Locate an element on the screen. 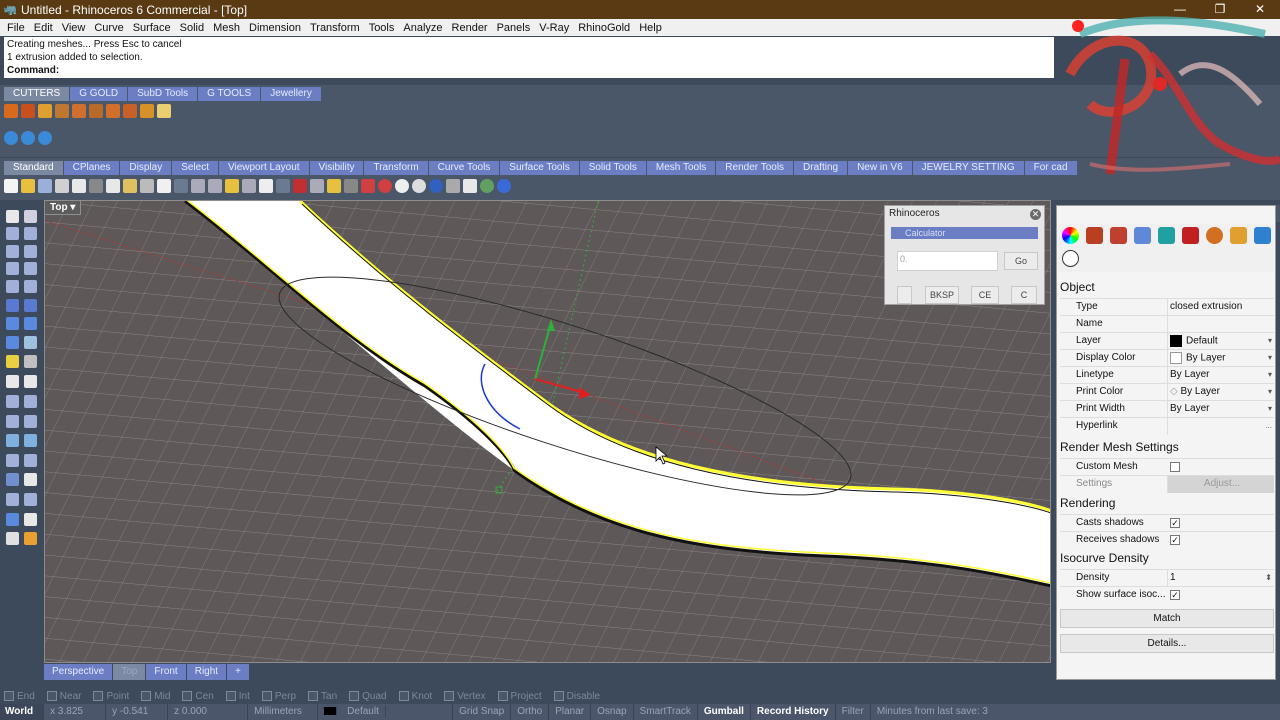 The height and width of the screenshot is (720, 1280). osnap-point: Point is located at coordinates (111, 696).